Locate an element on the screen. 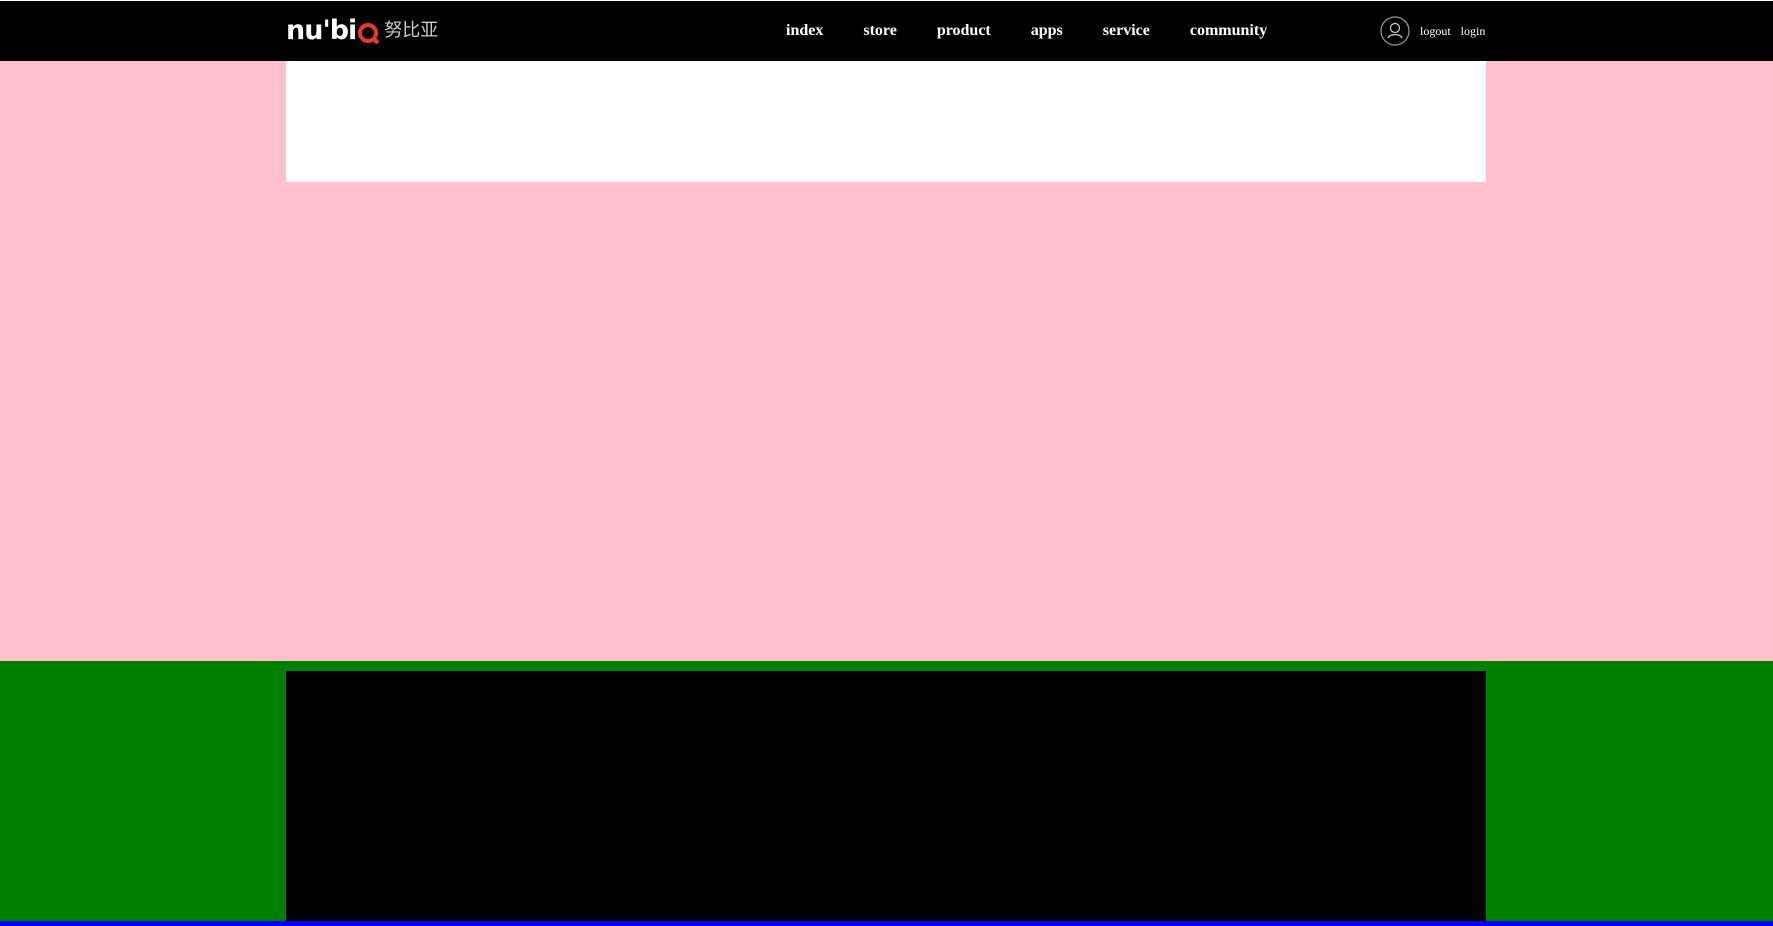 This screenshot has height=926, width=1773. logo-wordmark: nu'bi is located at coordinates (321, 30).